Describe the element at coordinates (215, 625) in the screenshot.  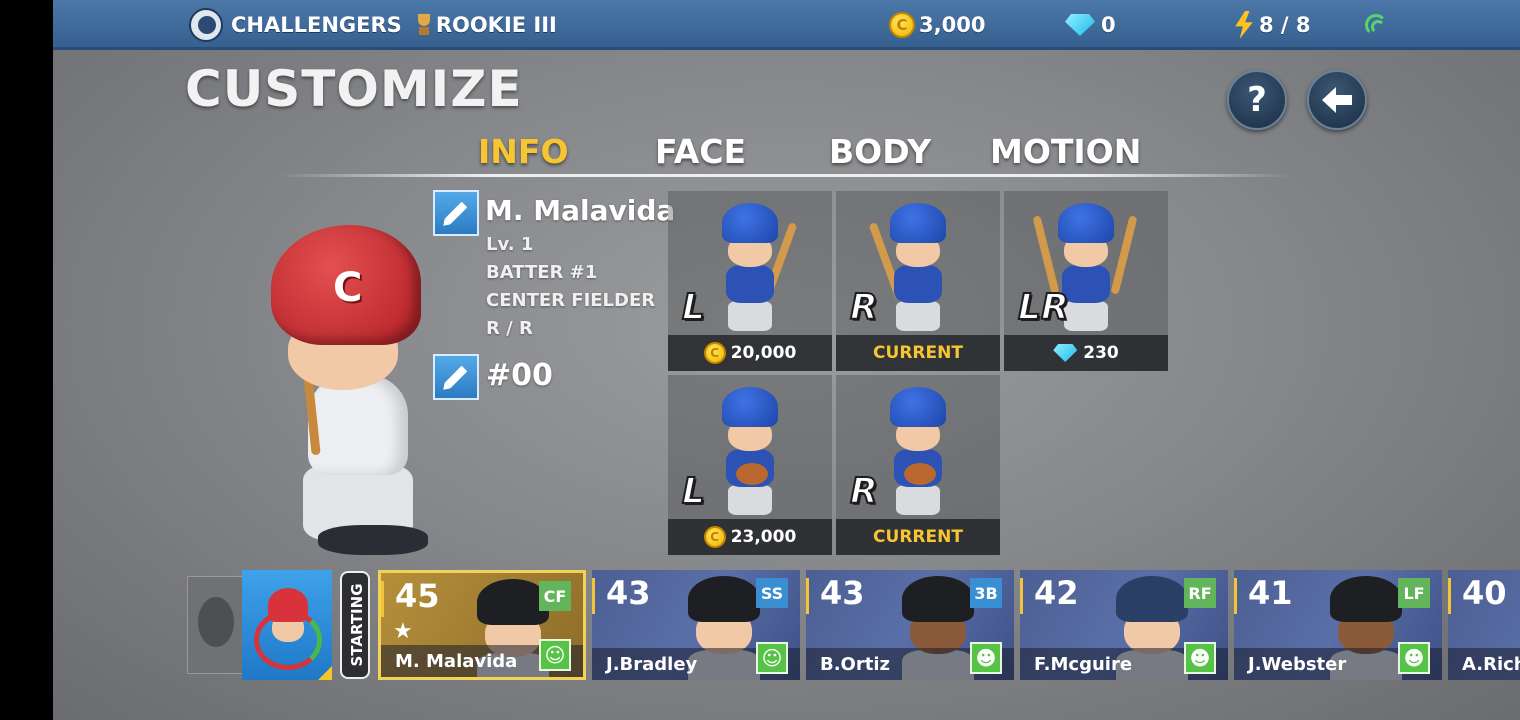
I see `bench-toggle` at that location.